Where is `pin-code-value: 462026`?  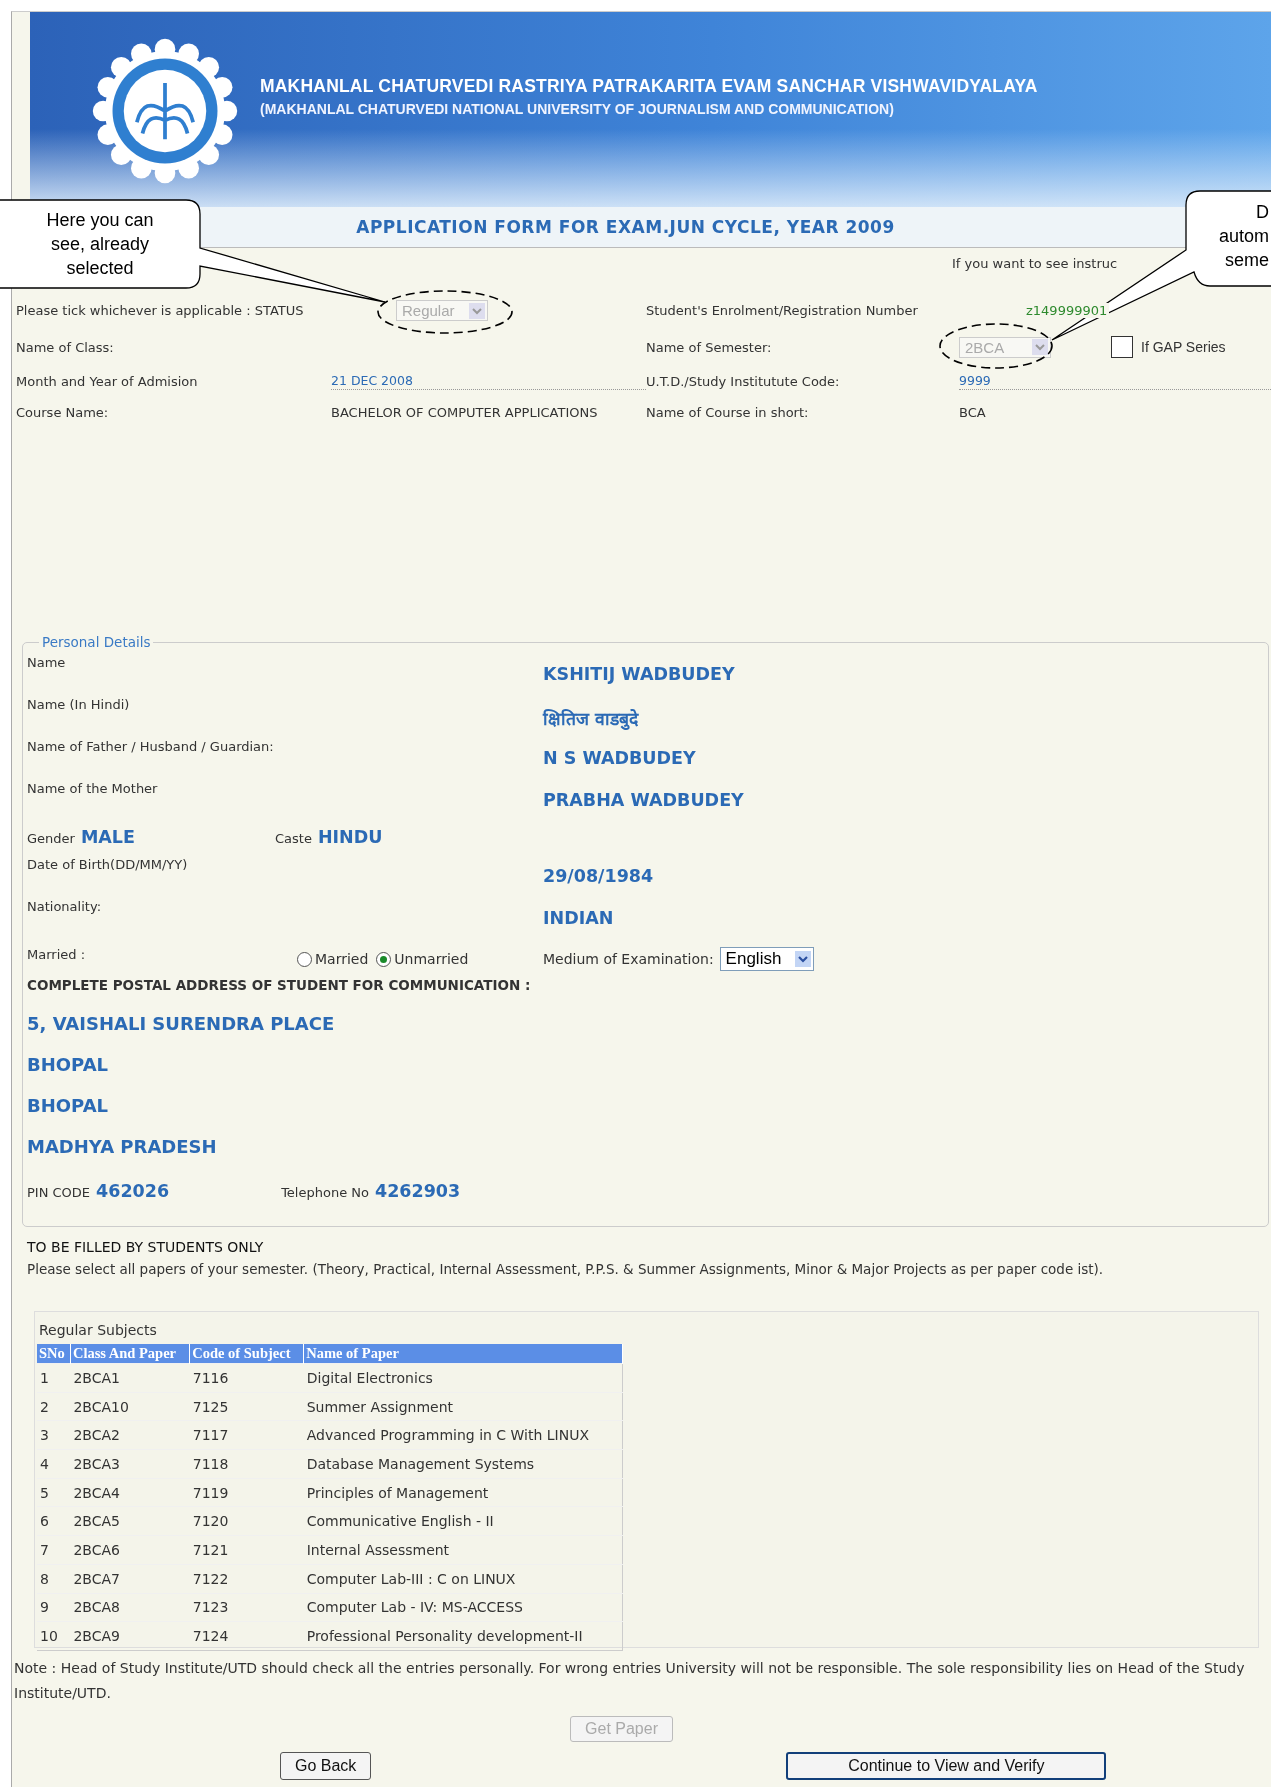
pin-code-value: 462026 is located at coordinates (133, 1191).